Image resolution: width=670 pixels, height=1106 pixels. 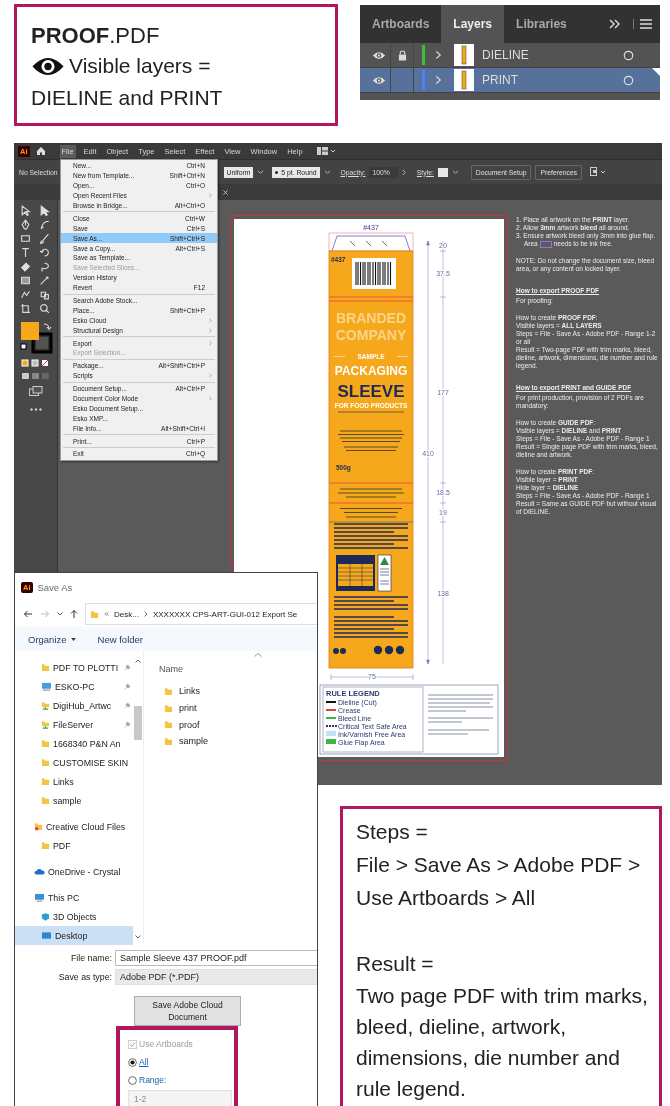 I want to click on nav-item: CUSTOMISE SKIN, so click(x=74, y=762).